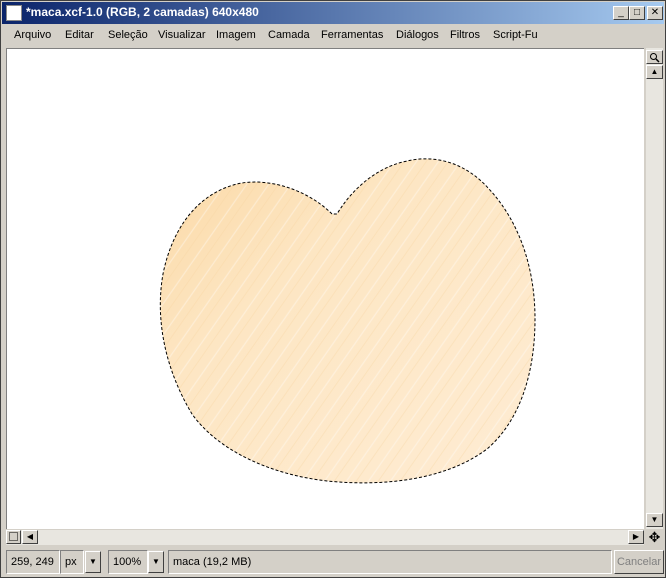  I want to click on quick-mask-icon, so click(13, 537).